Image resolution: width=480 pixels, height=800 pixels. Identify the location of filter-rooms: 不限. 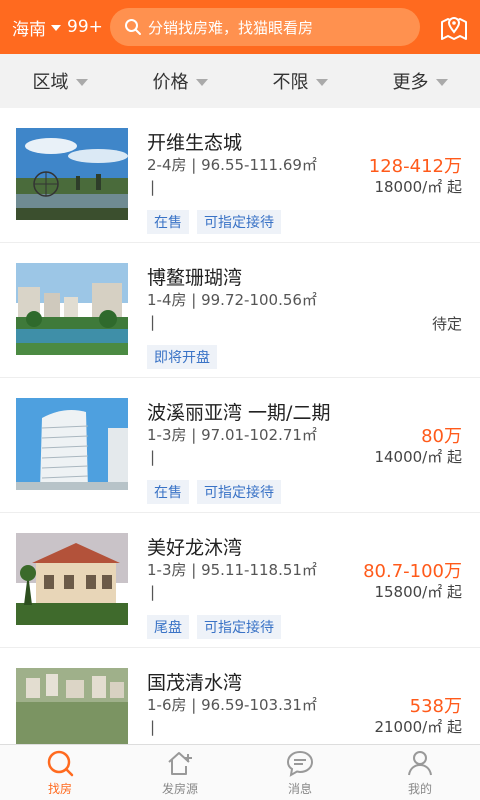
(300, 81).